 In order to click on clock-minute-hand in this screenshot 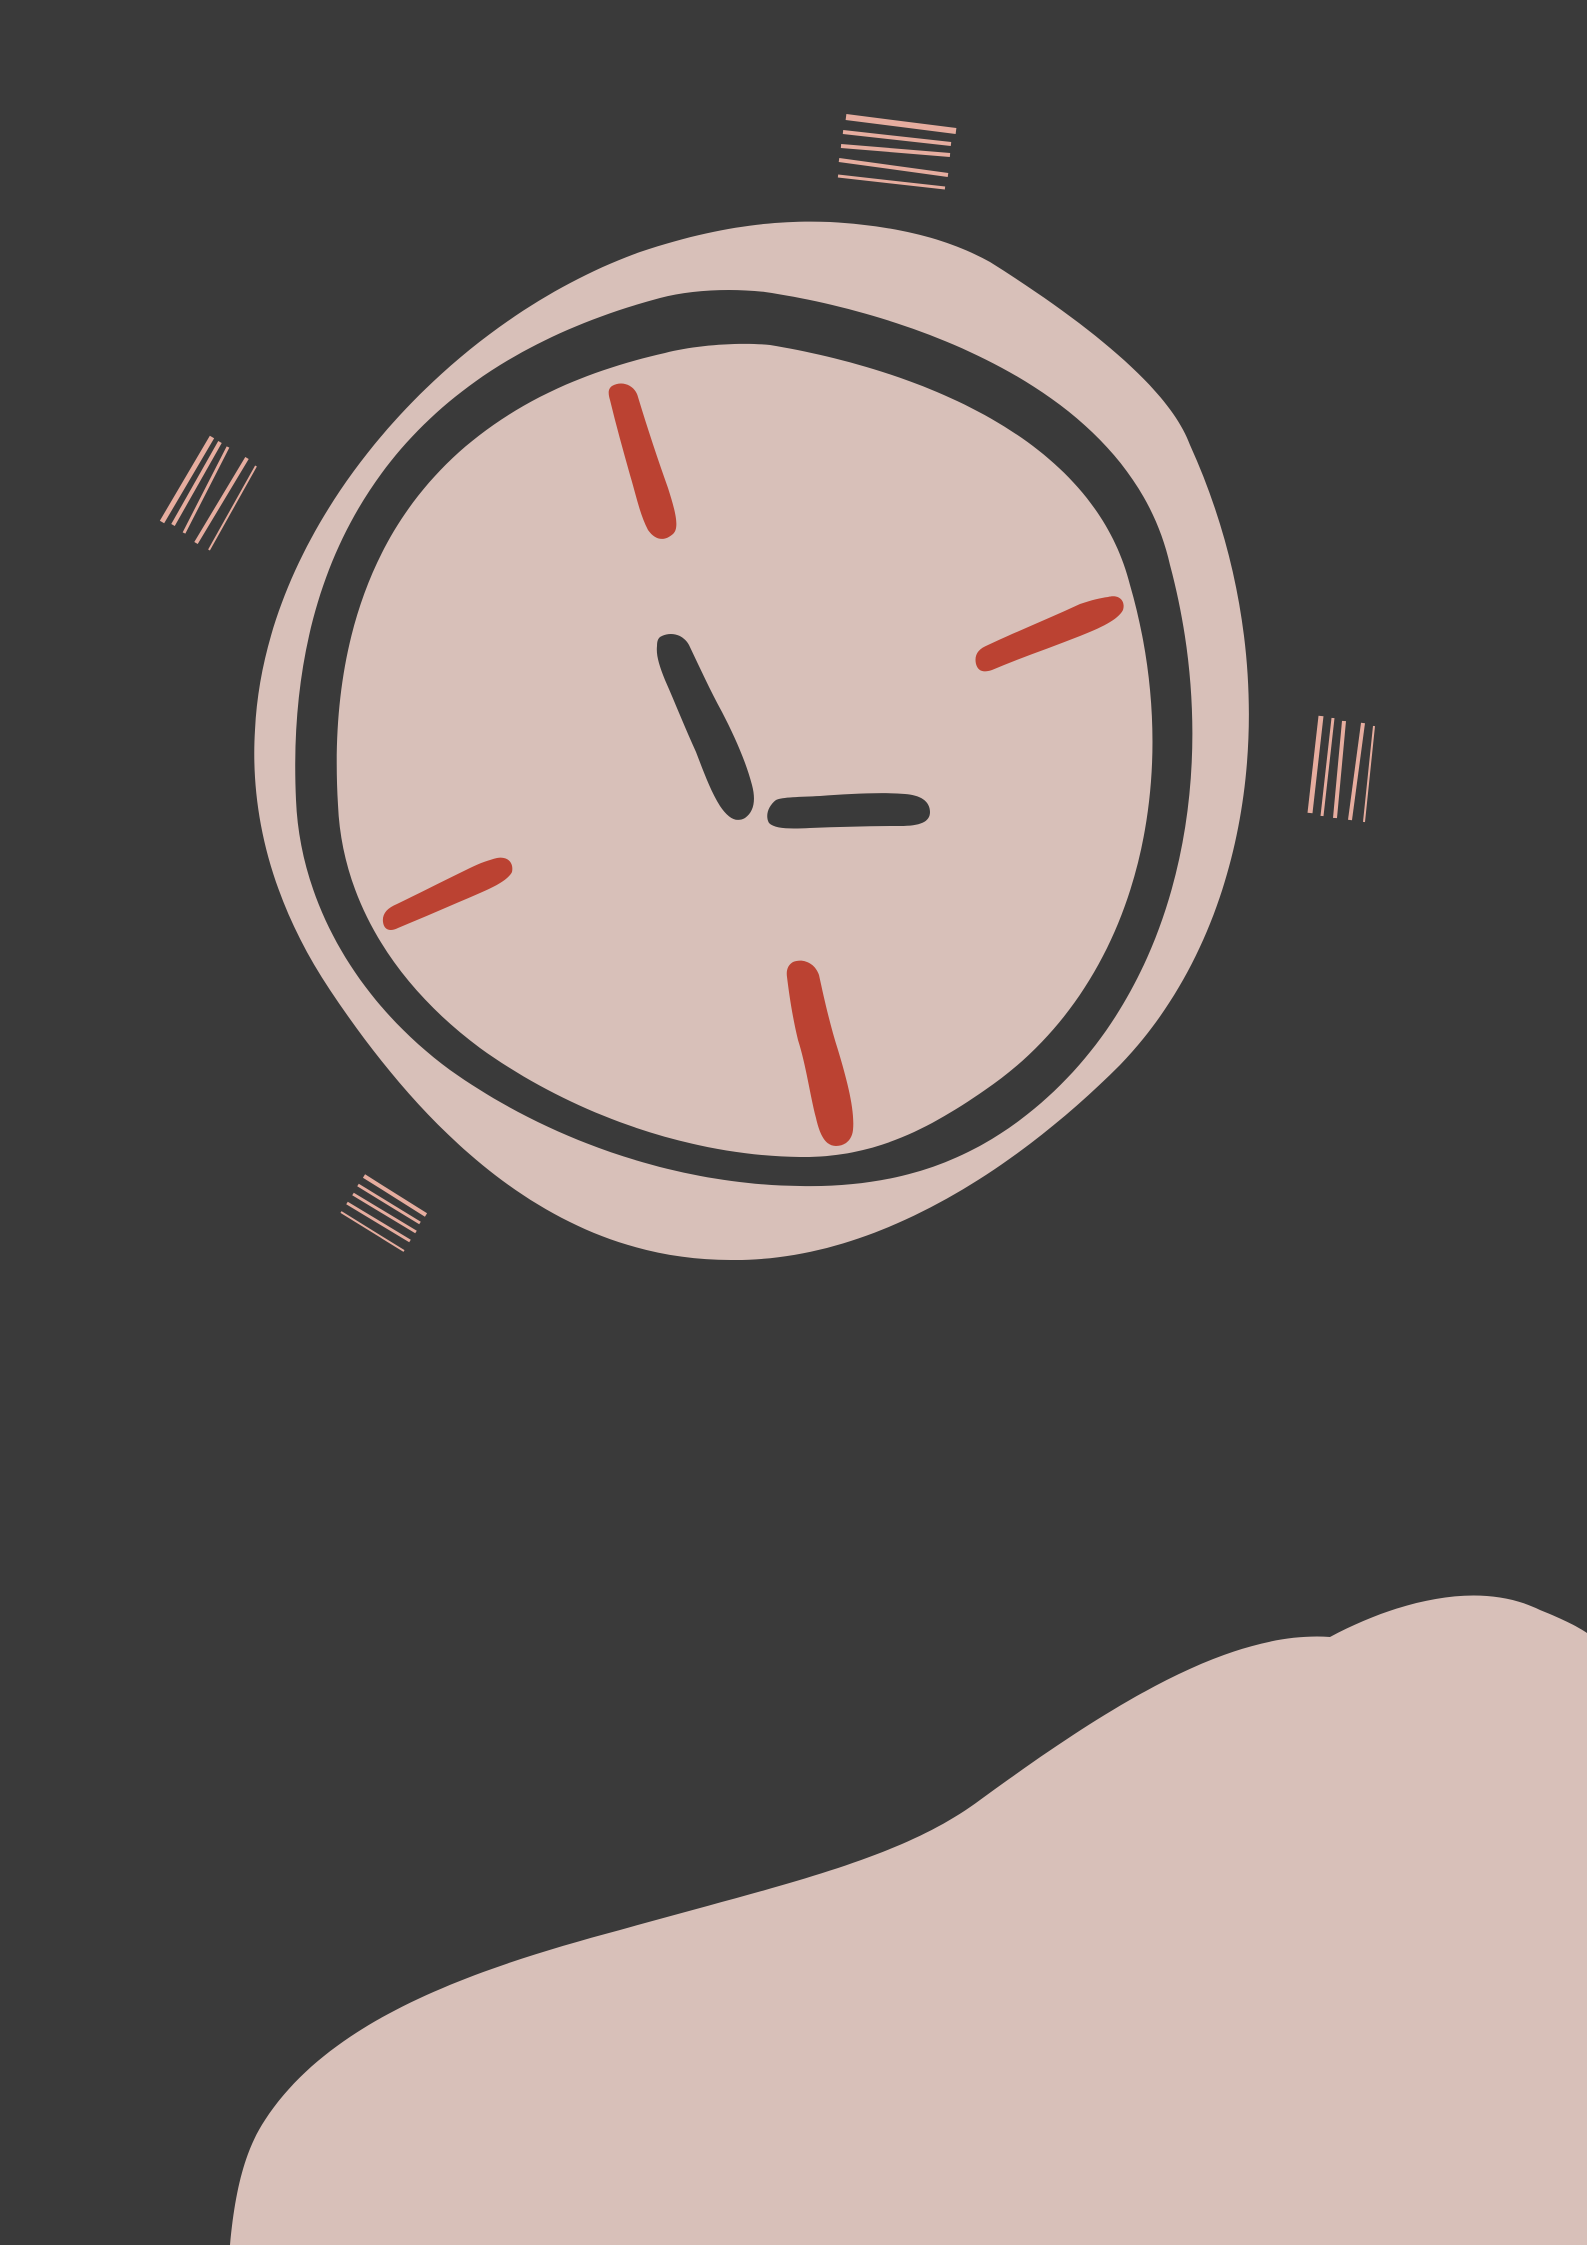, I will do `click(848, 811)`.